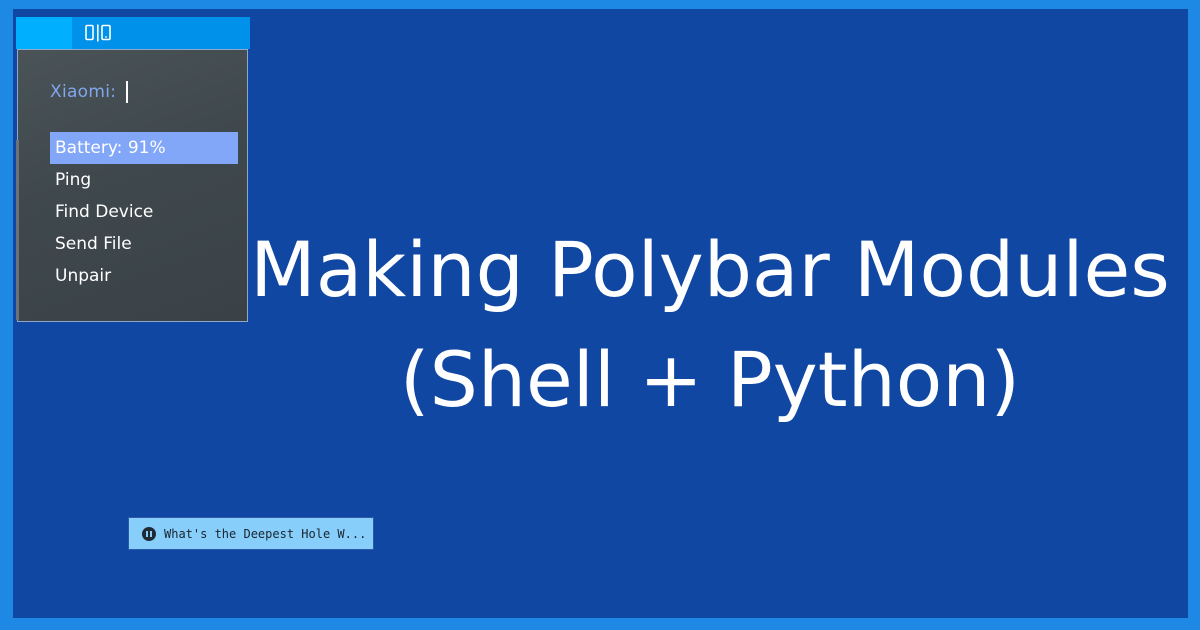 Image resolution: width=1200 pixels, height=630 pixels. I want to click on polybar, so click(133, 33).